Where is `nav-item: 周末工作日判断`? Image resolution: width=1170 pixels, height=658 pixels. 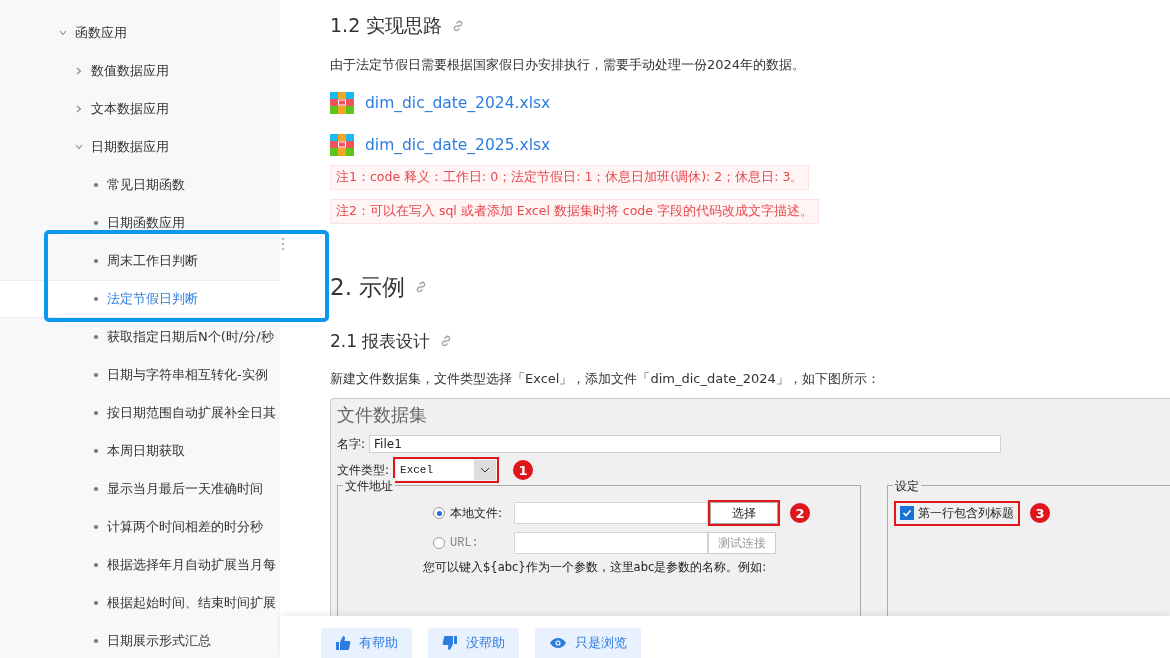
nav-item: 周末工作日判断 is located at coordinates (140, 261).